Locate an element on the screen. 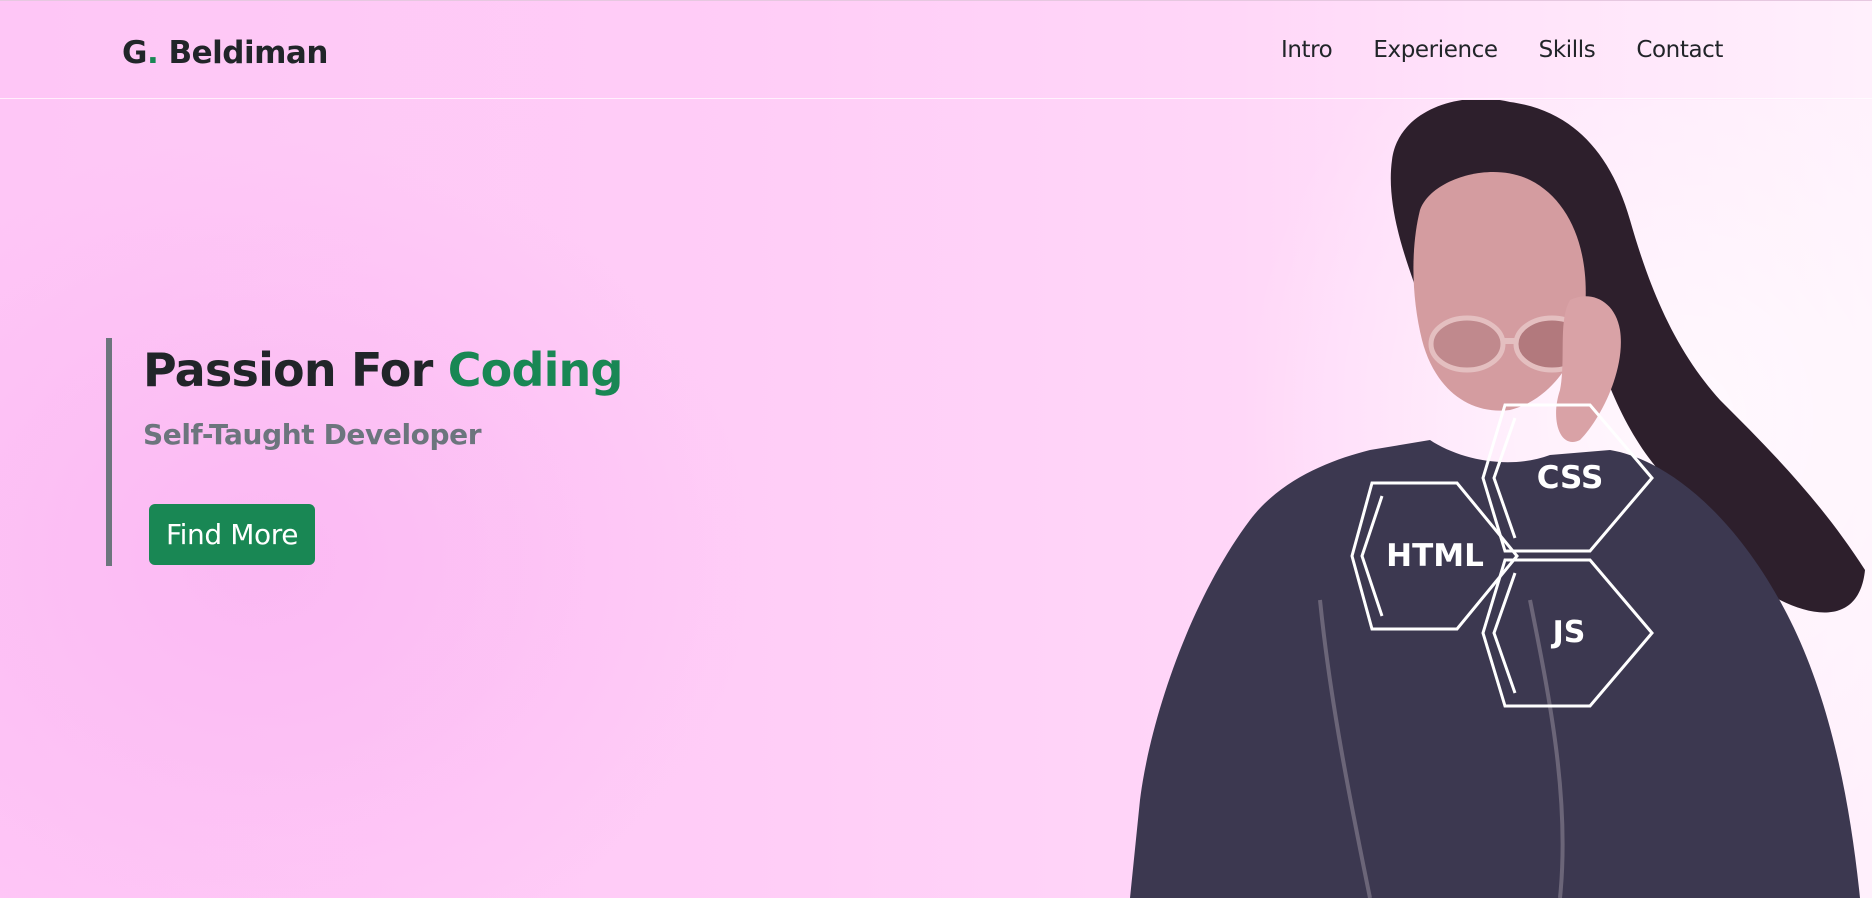 This screenshot has width=1872, height=898. find-more-button: Find More is located at coordinates (232, 534).